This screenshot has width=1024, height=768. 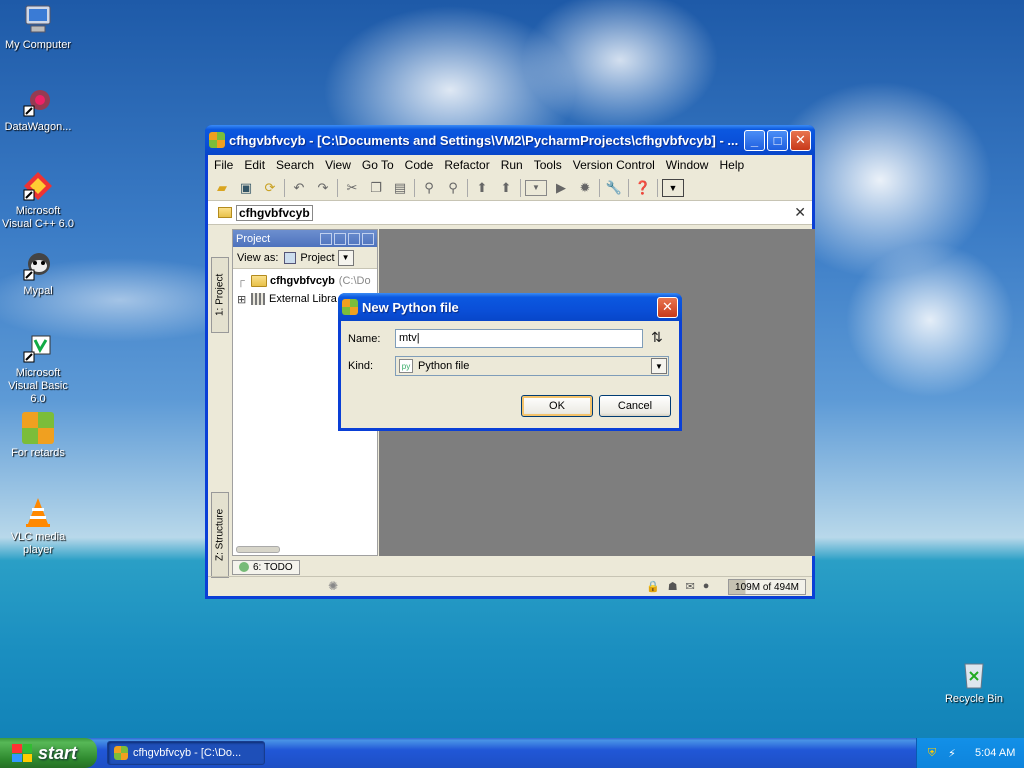 I want to click on desktop-icon-label: My Computer, so click(x=38, y=45).